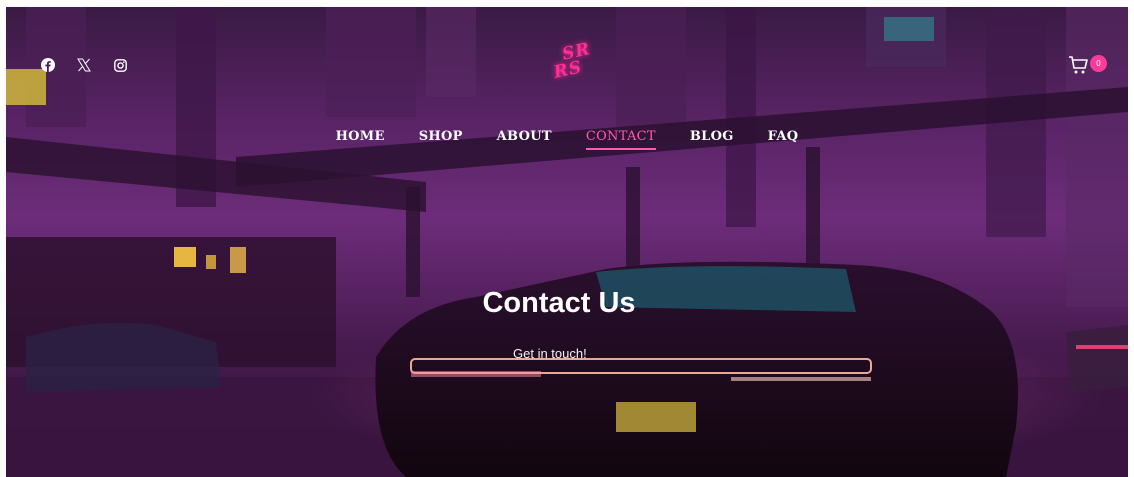  Describe the element at coordinates (567, 139) in the screenshot. I see `main-navigation: HOME SHOP ABOUT CONTACT BLOG FAQ` at that location.